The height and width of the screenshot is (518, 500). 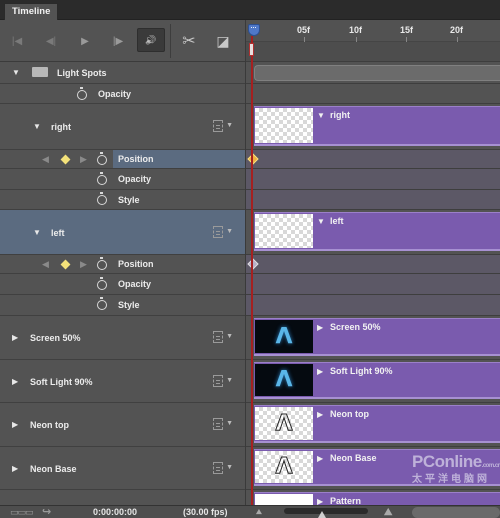 What do you see at coordinates (122, 127) in the screenshot?
I see `layer-row-right: ▼ right ▼` at bounding box center [122, 127].